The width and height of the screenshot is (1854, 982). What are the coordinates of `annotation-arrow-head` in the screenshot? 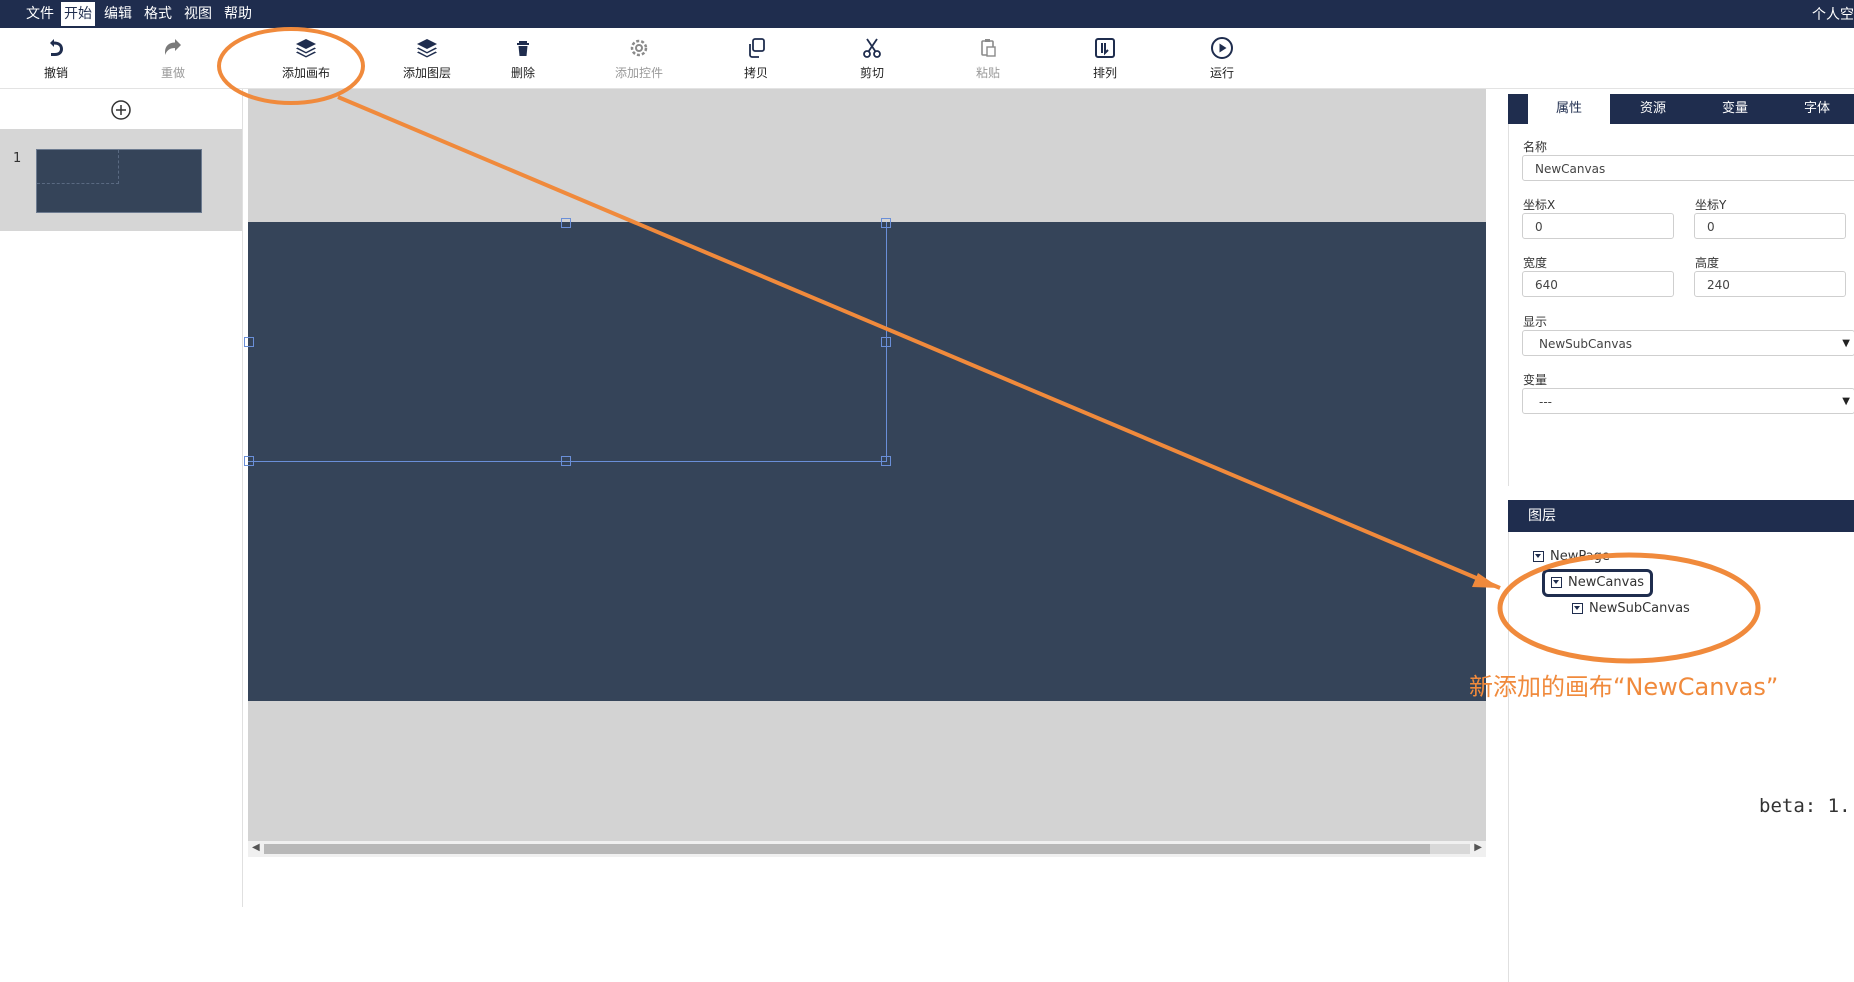 It's located at (1486, 580).